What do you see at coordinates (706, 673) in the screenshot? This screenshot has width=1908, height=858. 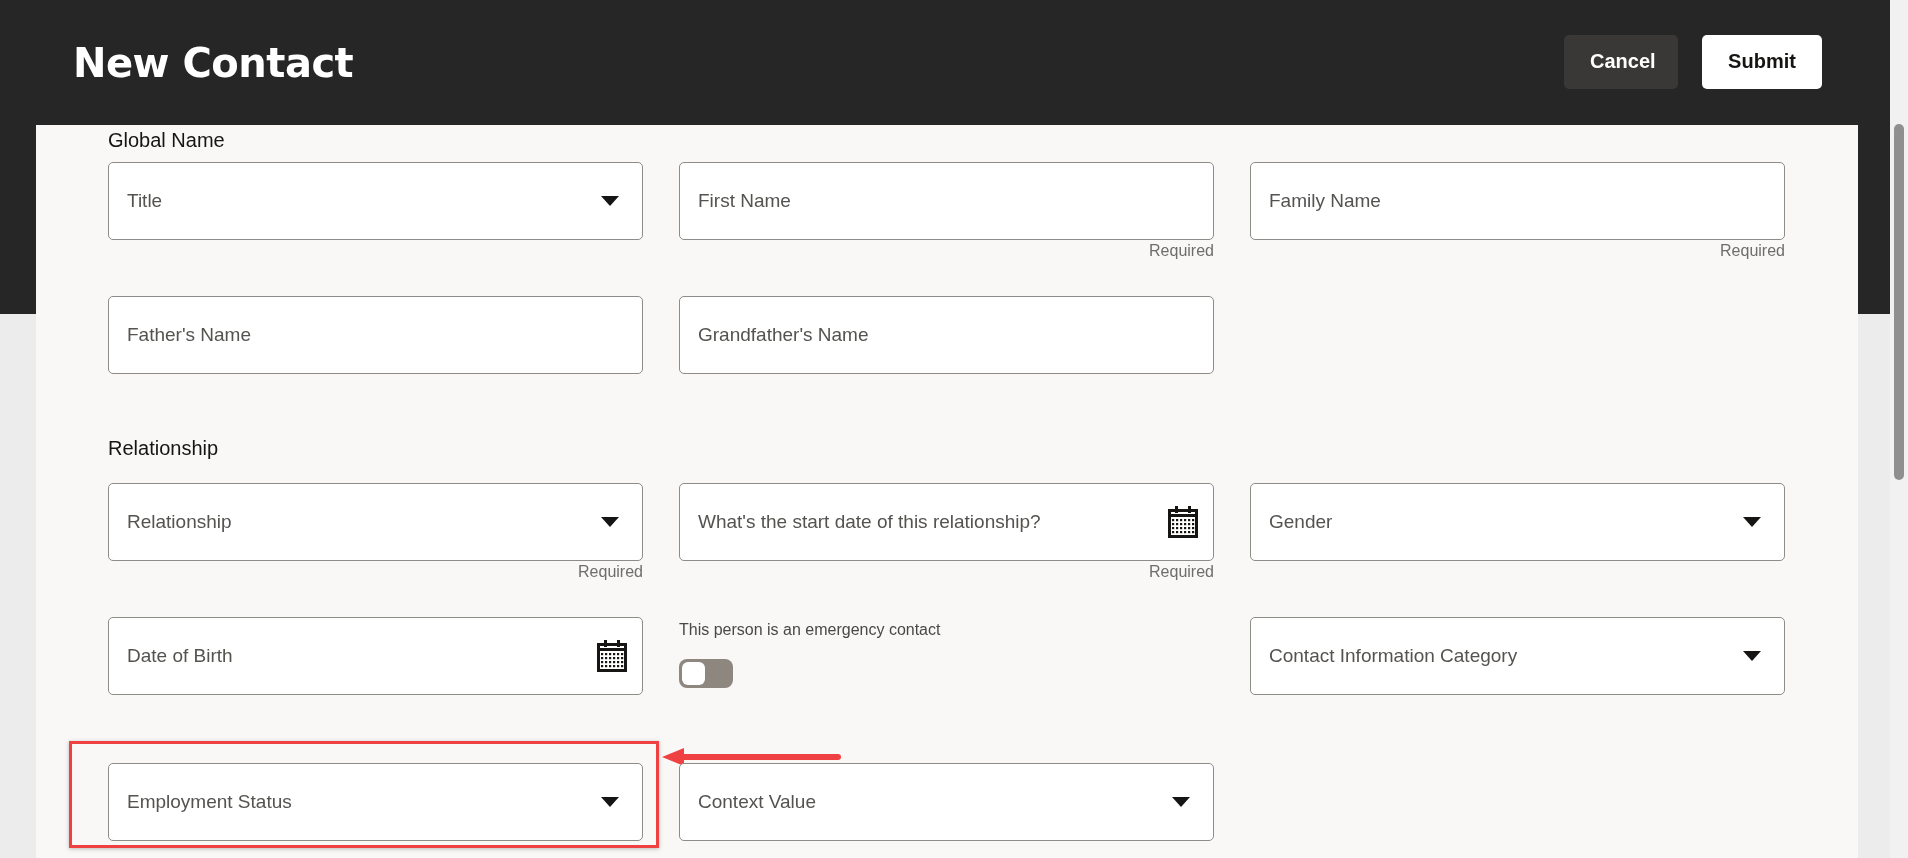 I see `toggle-switch` at bounding box center [706, 673].